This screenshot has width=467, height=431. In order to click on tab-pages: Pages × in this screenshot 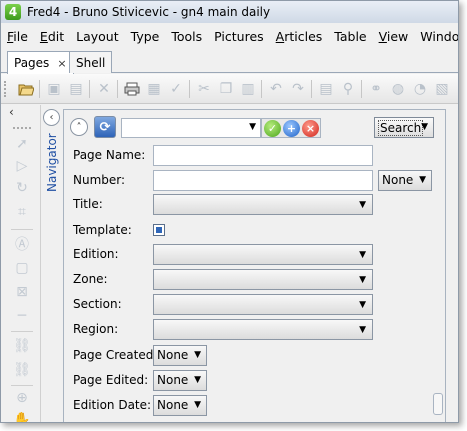, I will do `click(40, 62)`.